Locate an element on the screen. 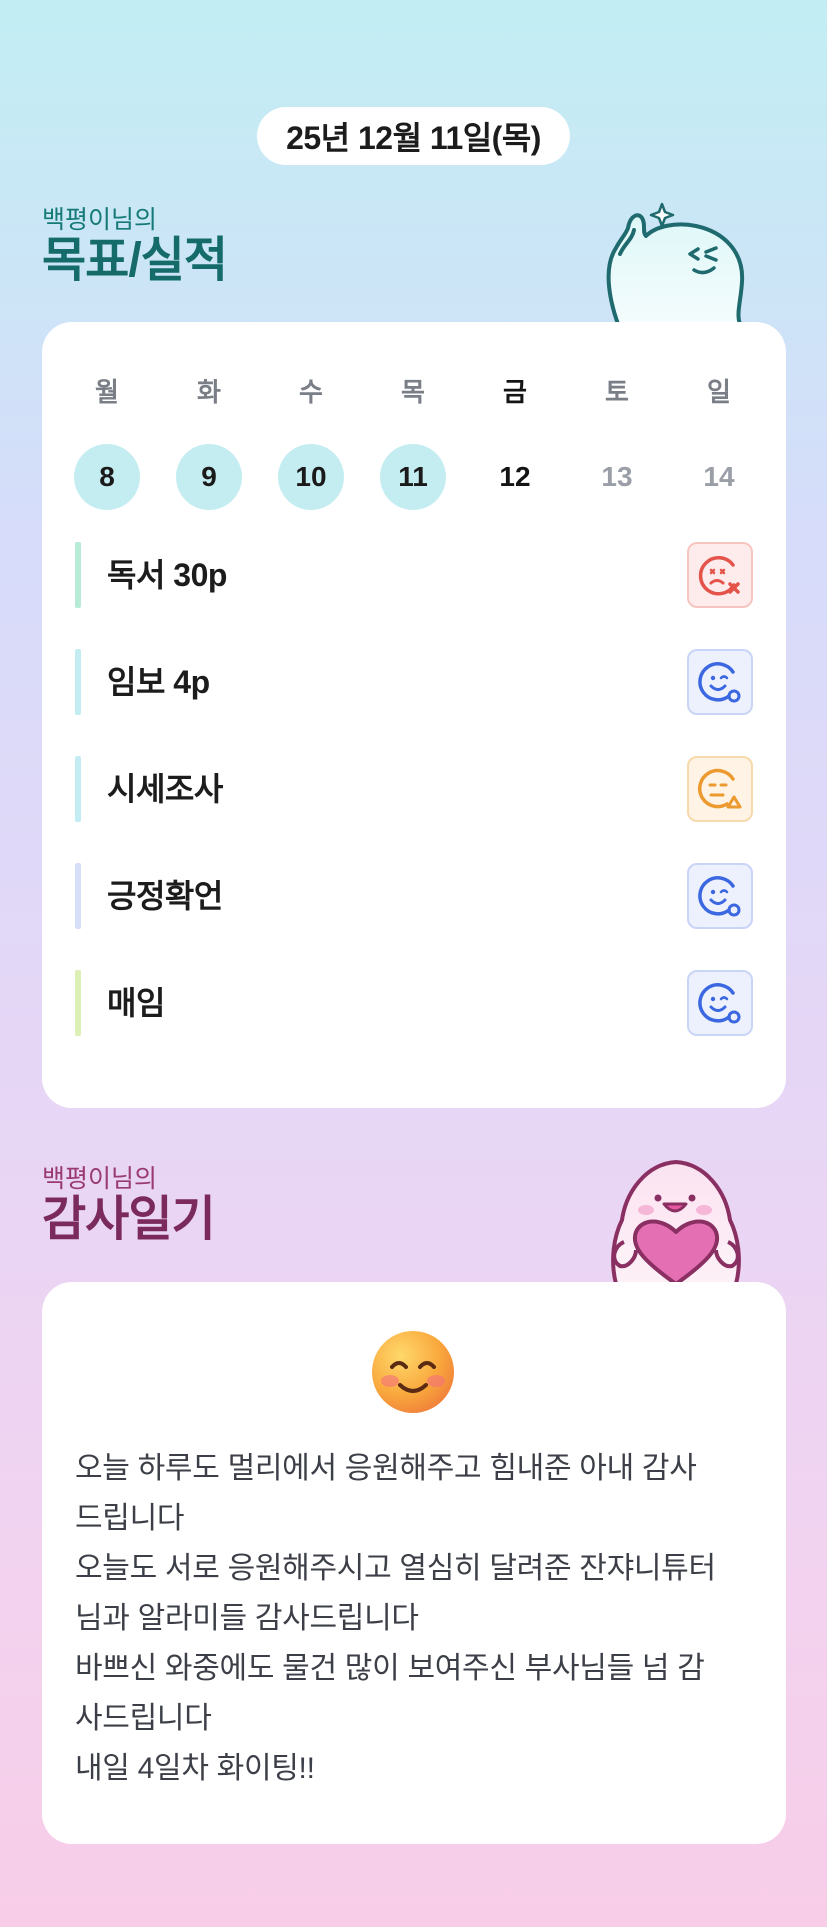  day-number: 14 is located at coordinates (719, 477).